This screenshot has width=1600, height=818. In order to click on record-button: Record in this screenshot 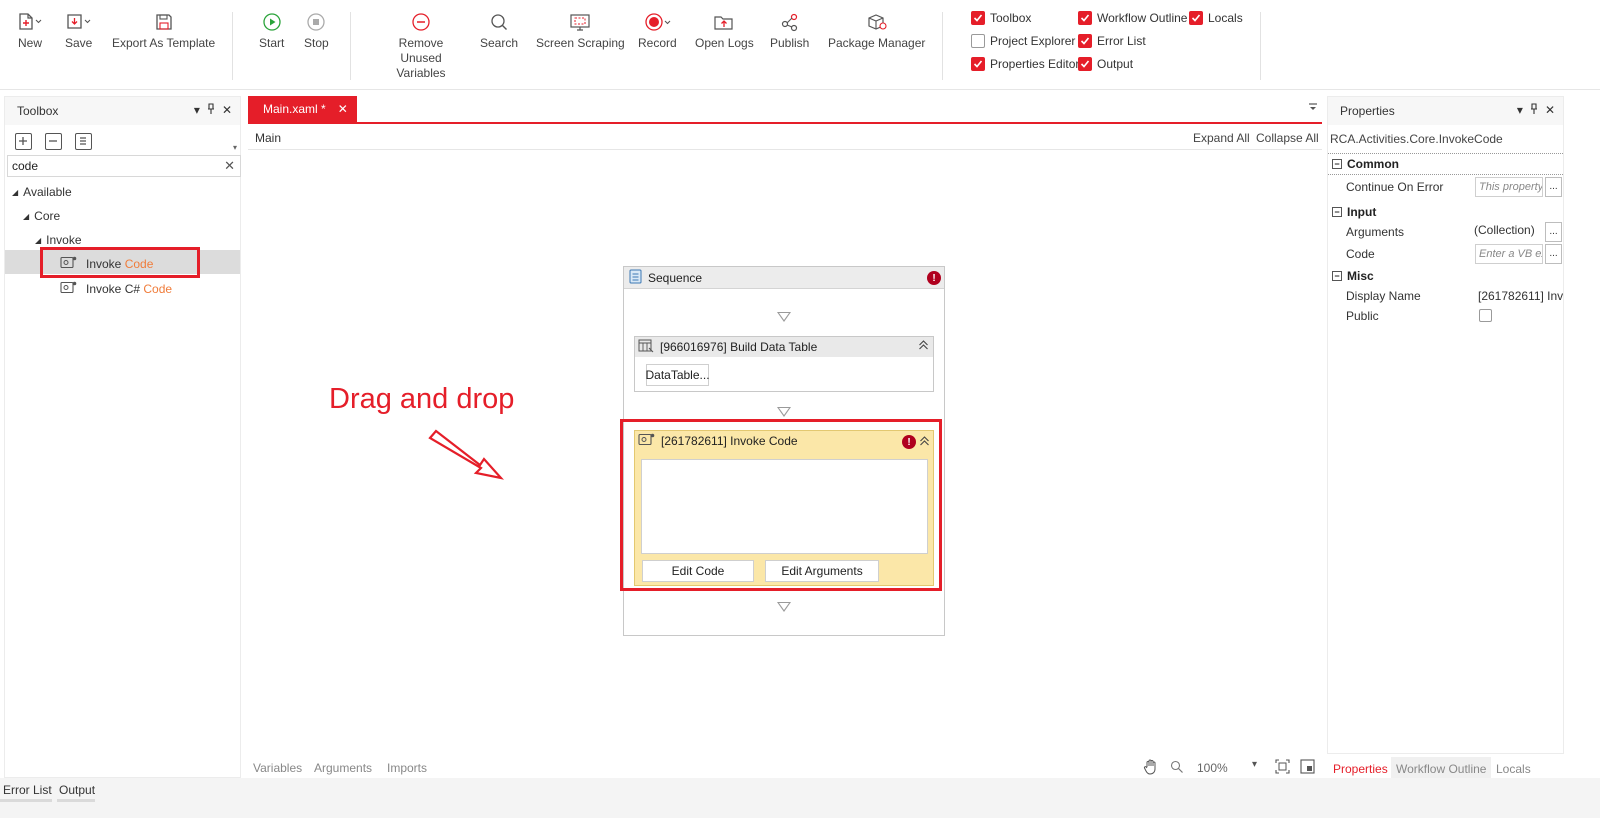, I will do `click(657, 29)`.